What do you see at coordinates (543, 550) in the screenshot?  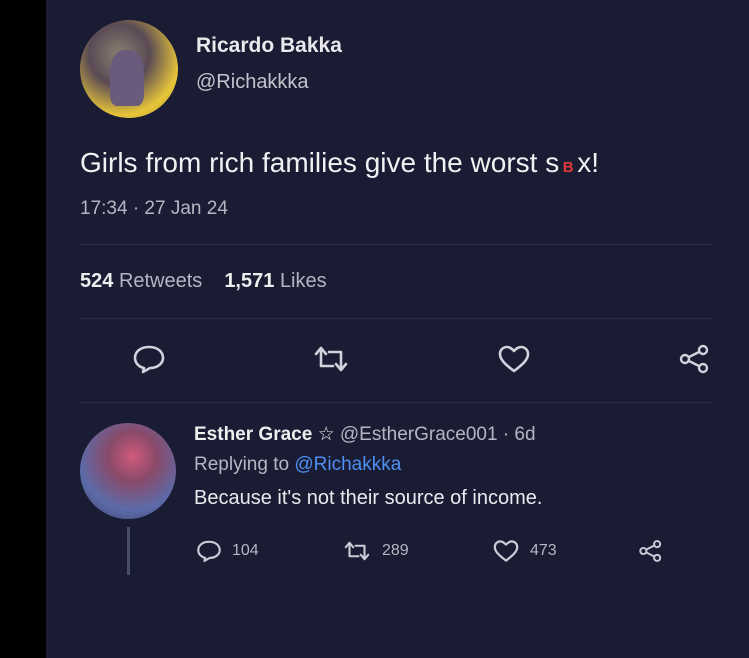 I see `reply-like-count: 473` at bounding box center [543, 550].